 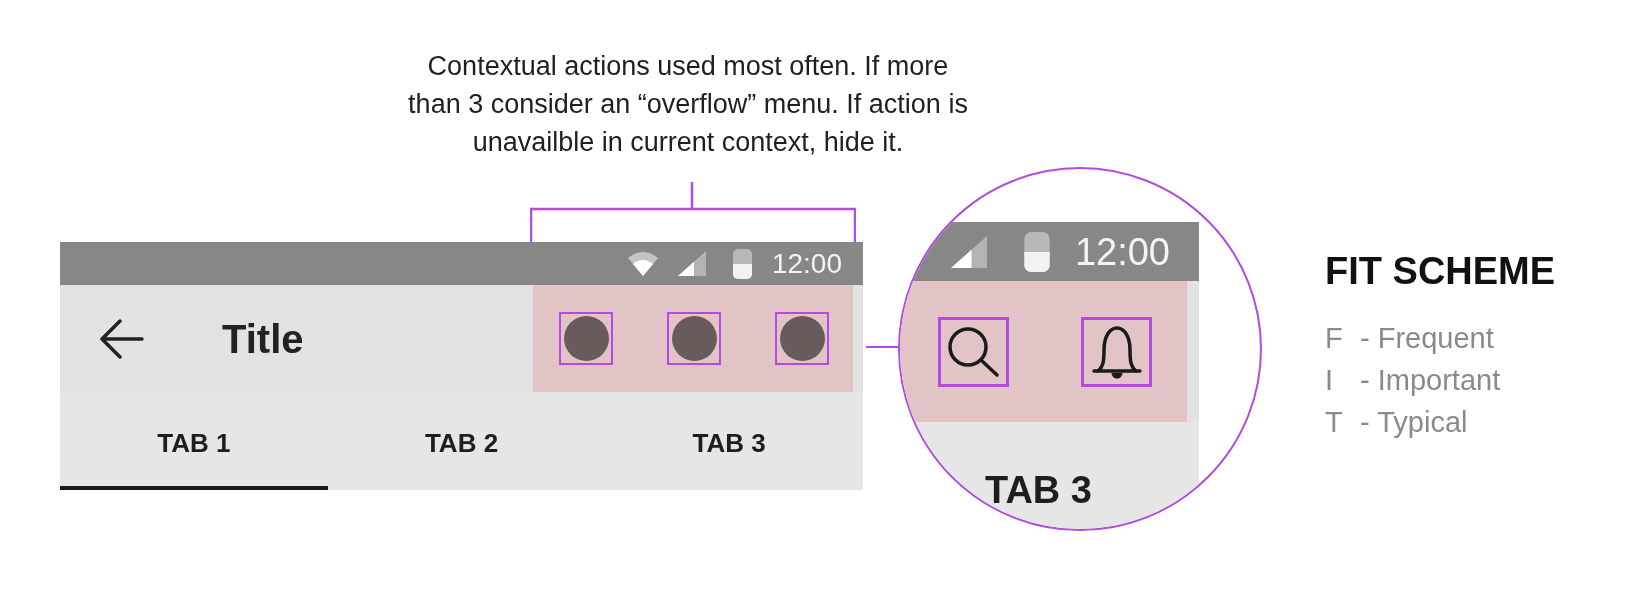 I want to click on legend-key: F, so click(x=1342, y=338).